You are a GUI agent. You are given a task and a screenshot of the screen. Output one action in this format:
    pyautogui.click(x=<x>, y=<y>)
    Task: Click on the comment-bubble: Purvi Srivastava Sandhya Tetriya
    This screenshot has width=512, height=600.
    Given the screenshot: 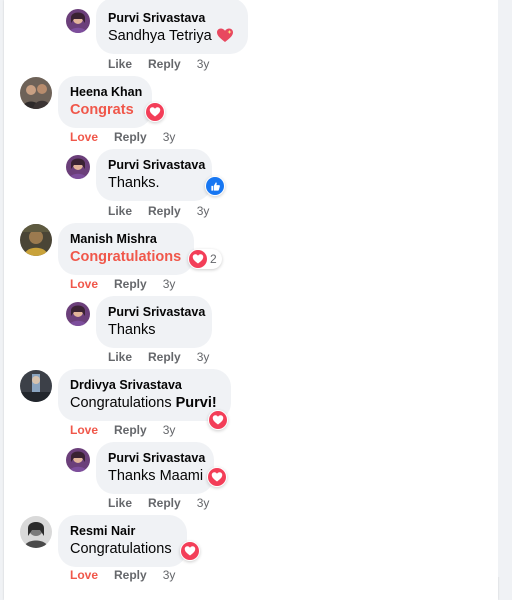 What is the action you would take?
    pyautogui.click(x=172, y=27)
    